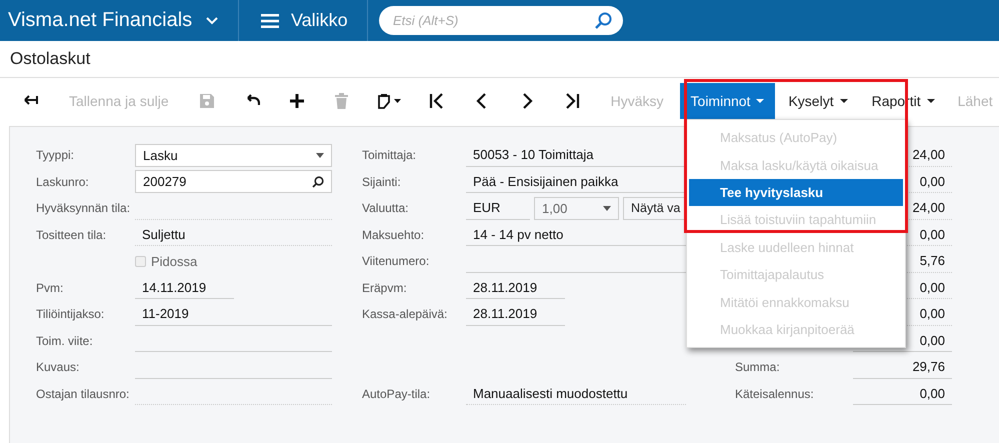  What do you see at coordinates (71, 314) in the screenshot?
I see `field-label: Tiliöintijakso:` at bounding box center [71, 314].